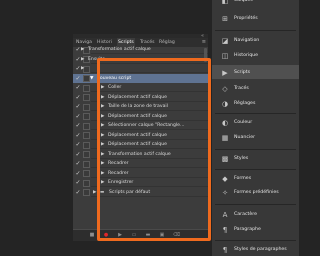  What do you see at coordinates (245, 103) in the screenshot?
I see `dock-item-label: Réglages` at bounding box center [245, 103].